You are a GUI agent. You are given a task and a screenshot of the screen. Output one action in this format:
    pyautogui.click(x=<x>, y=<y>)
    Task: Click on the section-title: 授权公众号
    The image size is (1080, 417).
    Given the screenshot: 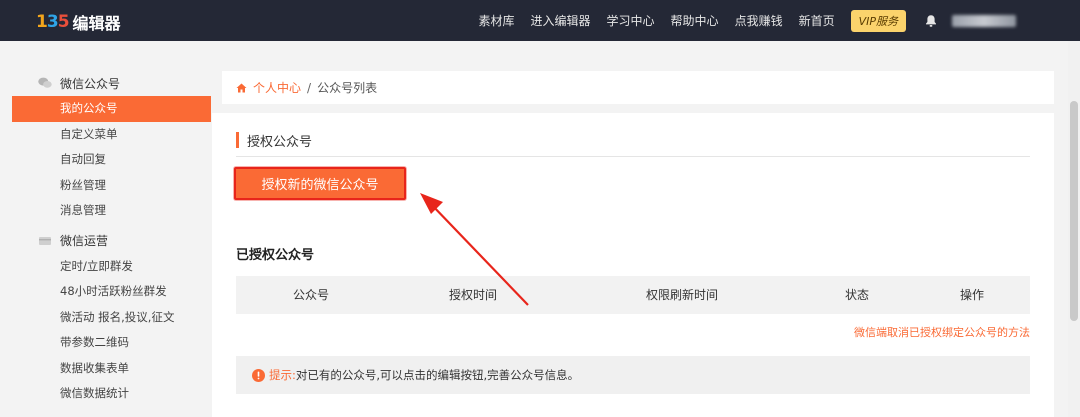 What is the action you would take?
    pyautogui.click(x=274, y=140)
    